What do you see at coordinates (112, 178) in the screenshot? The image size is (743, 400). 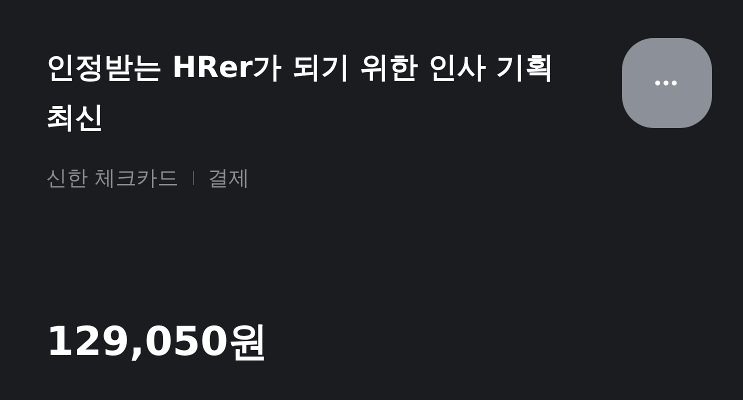 I see `payment-info: 신한 체크카드` at bounding box center [112, 178].